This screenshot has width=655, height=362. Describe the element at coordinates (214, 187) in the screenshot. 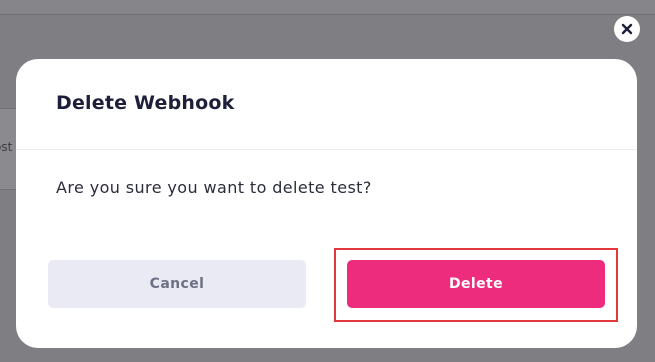

I see `dialog-message: Are you sure you want to delete test?` at that location.